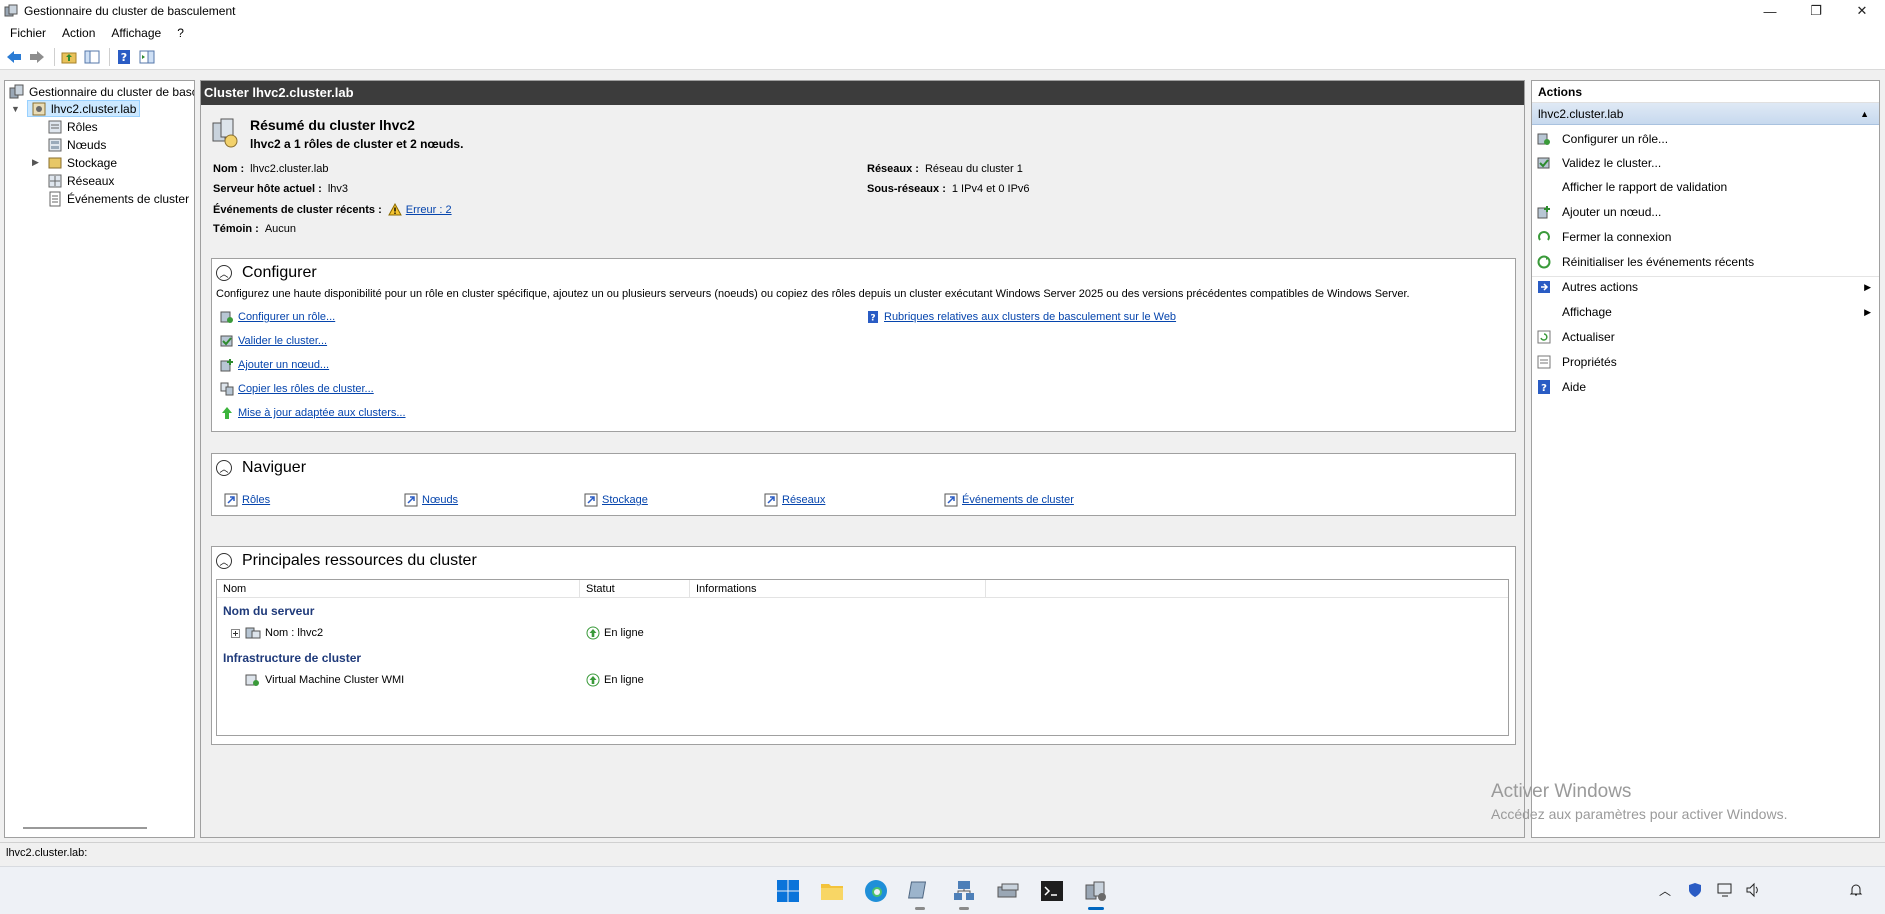 The height and width of the screenshot is (914, 1885). I want to click on field-label: Nom :, so click(229, 169).